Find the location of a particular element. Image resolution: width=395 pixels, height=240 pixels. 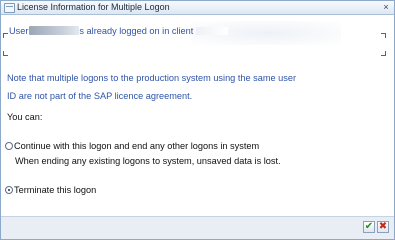

message-suffix: s already logged on in client is located at coordinates (136, 31).